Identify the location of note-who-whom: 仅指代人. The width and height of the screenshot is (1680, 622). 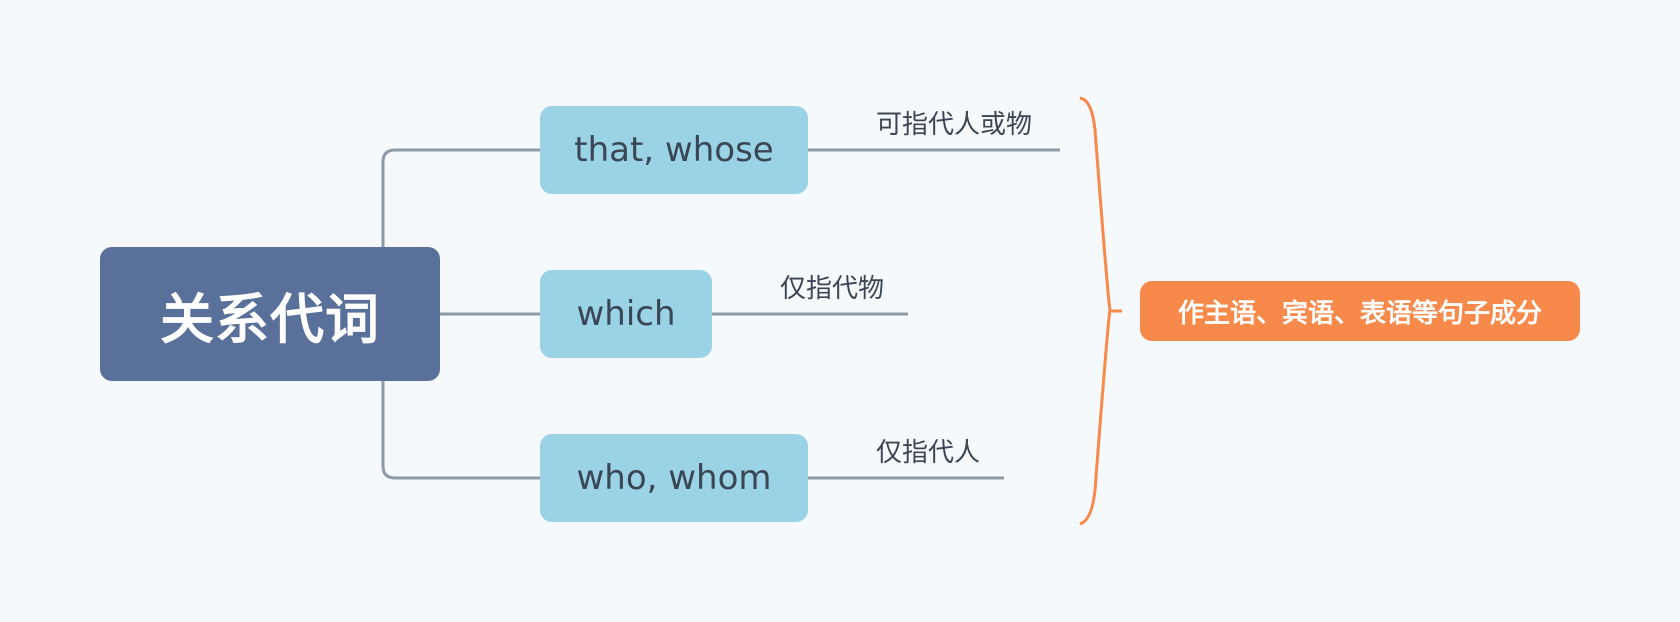
(928, 453).